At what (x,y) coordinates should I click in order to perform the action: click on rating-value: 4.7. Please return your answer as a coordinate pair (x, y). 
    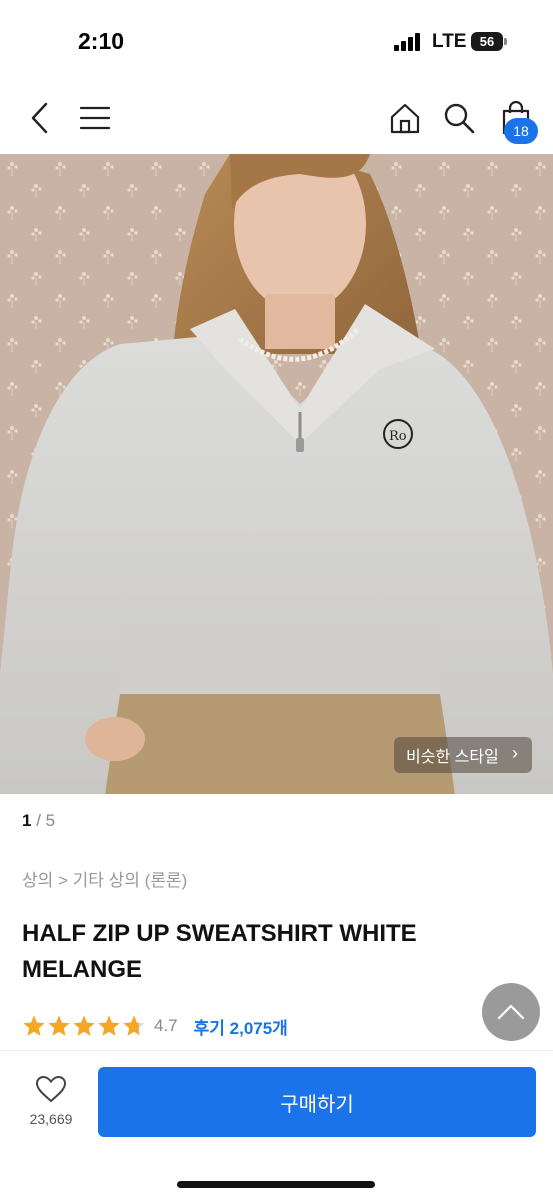
    Looking at the image, I should click on (166, 1025).